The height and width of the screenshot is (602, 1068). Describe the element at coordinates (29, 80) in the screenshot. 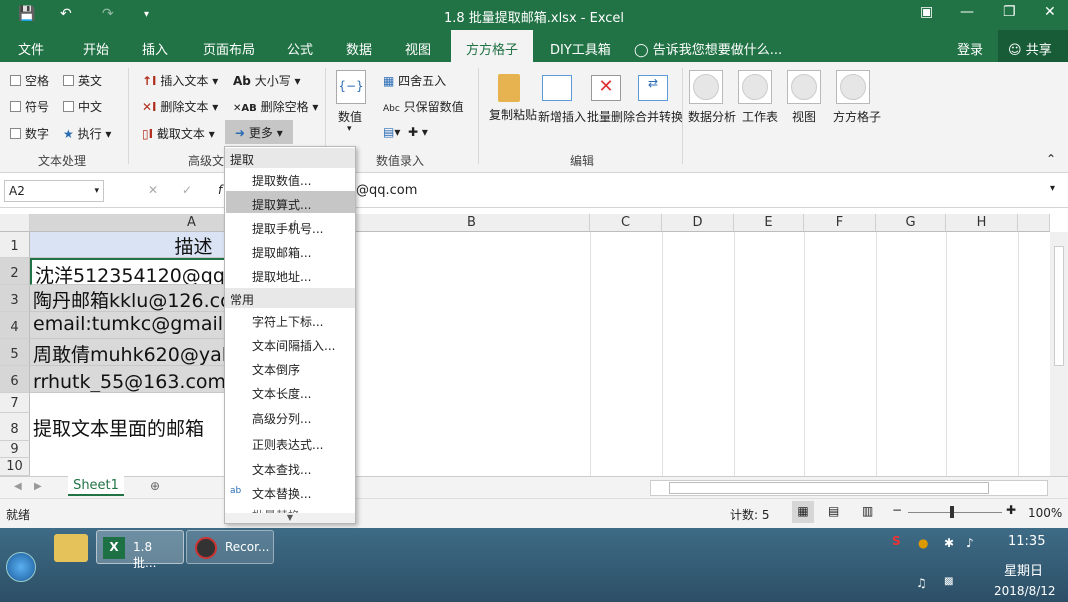

I see `space-checkbox: 空格` at that location.